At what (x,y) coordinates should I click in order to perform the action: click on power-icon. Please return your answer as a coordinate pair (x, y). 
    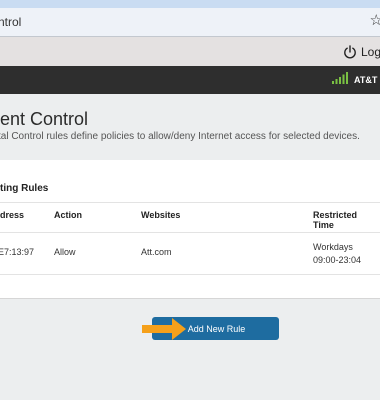
    Looking at the image, I should click on (350, 52).